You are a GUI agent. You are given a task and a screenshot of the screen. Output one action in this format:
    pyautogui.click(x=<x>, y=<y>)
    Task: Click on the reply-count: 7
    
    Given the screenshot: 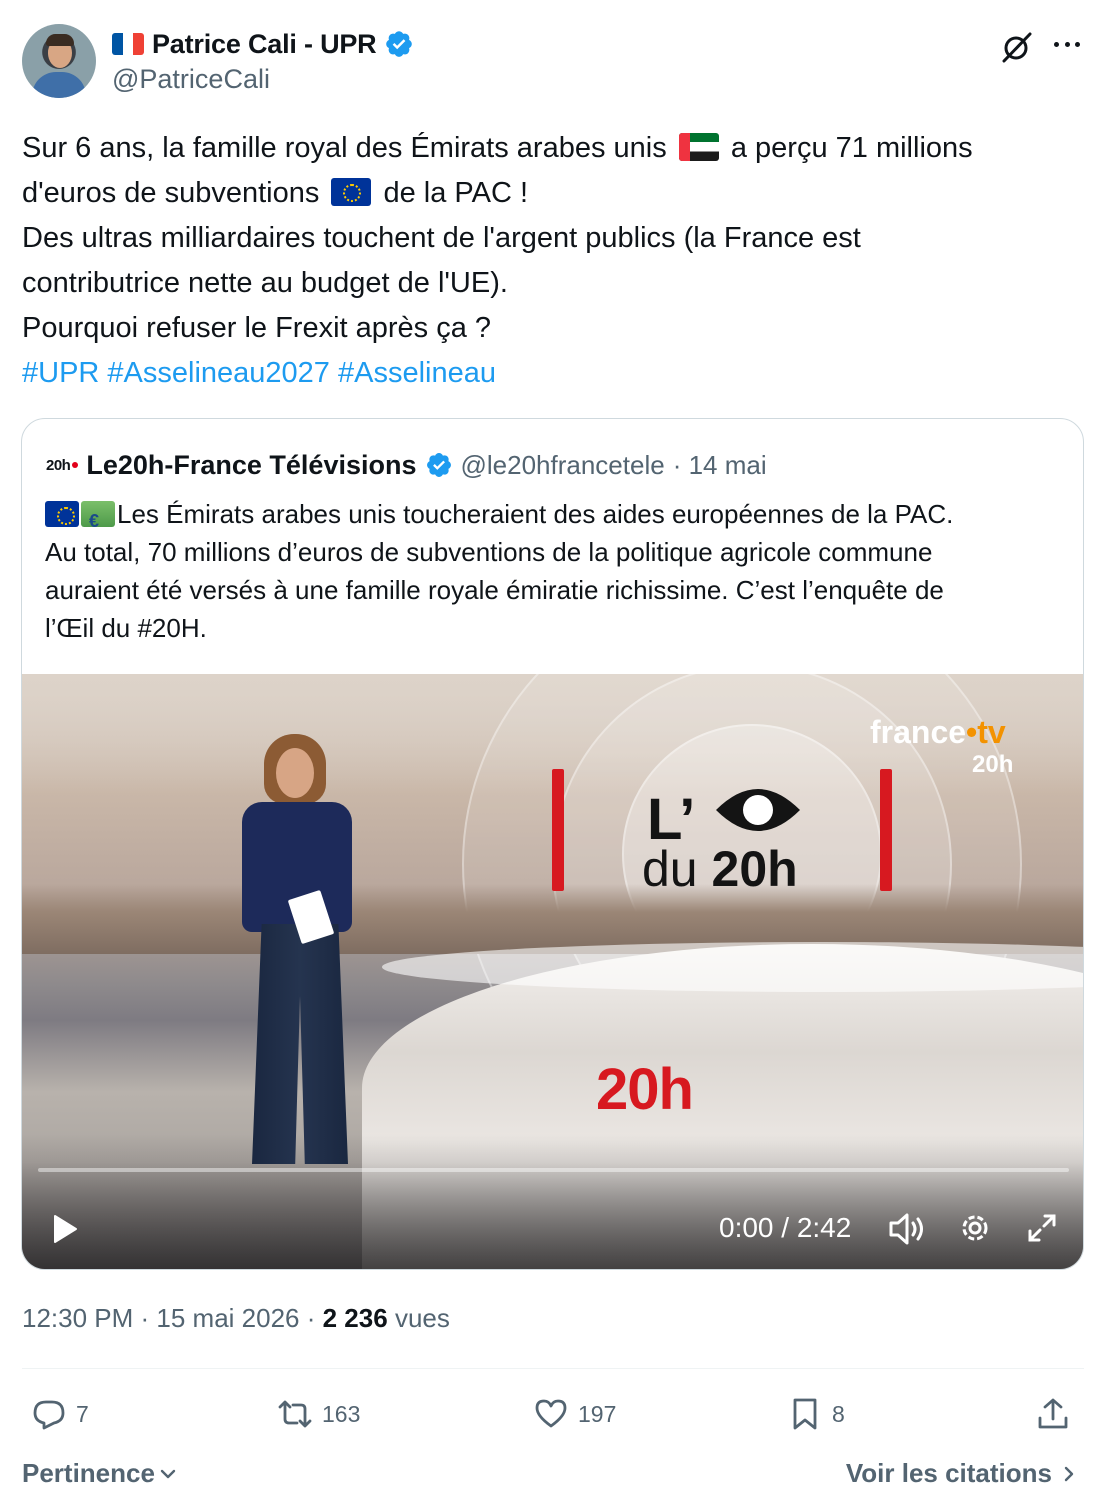 What is the action you would take?
    pyautogui.click(x=82, y=1413)
    